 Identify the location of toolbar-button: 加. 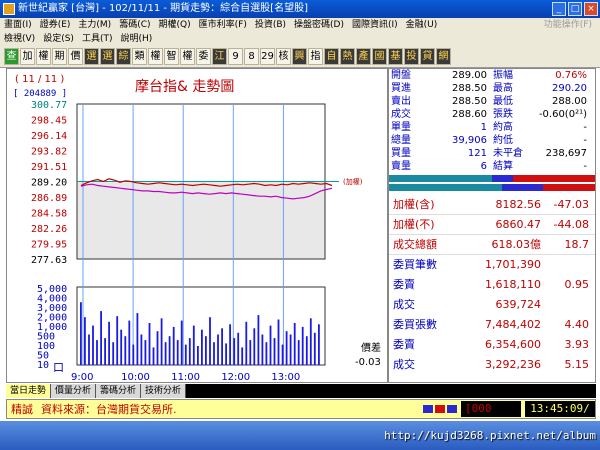
(27, 56).